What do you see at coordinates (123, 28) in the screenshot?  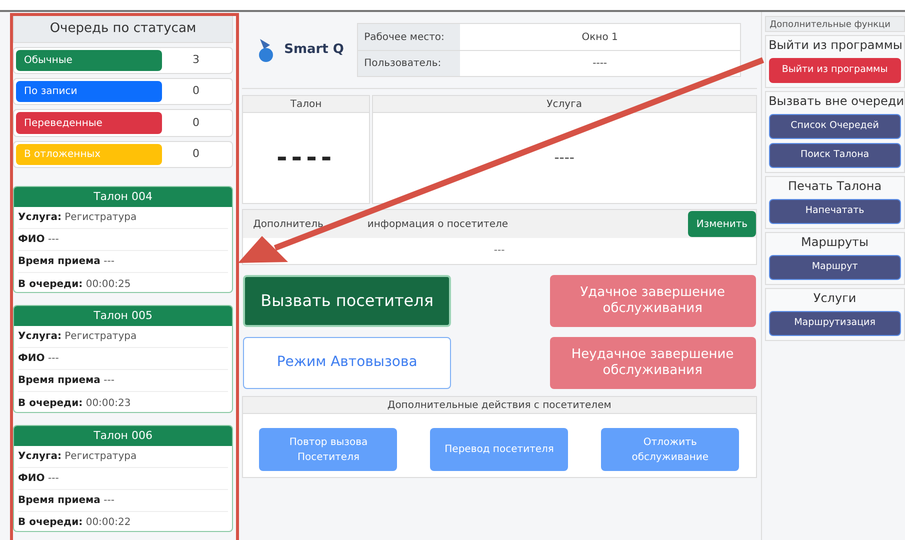 I see `panel-title: Очередь по статусам` at bounding box center [123, 28].